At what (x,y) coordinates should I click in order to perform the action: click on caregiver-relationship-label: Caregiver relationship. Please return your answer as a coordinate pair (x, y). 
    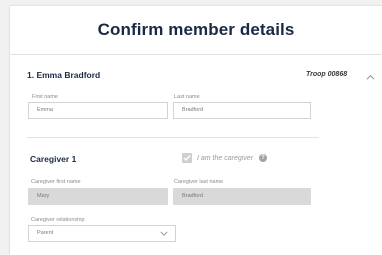
    Looking at the image, I should click on (58, 220).